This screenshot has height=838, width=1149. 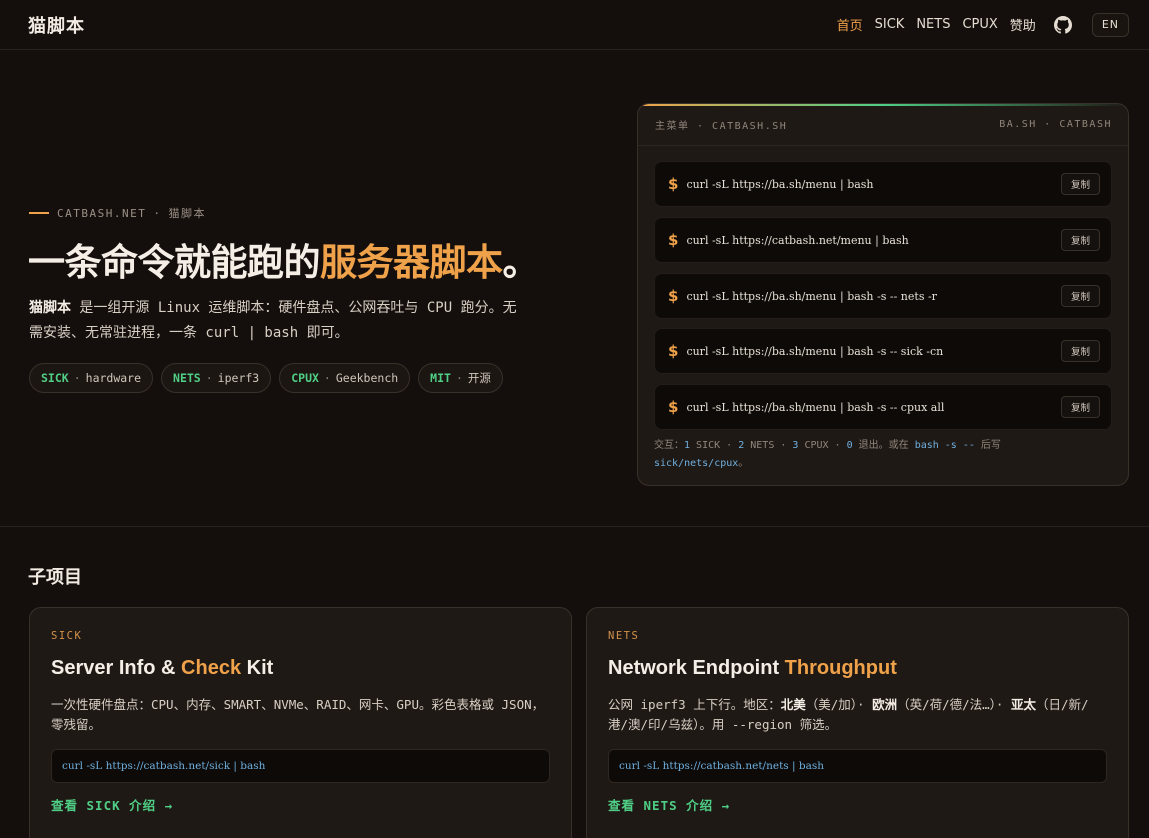 What do you see at coordinates (890, 24) in the screenshot?
I see `nav-sick: SICK` at bounding box center [890, 24].